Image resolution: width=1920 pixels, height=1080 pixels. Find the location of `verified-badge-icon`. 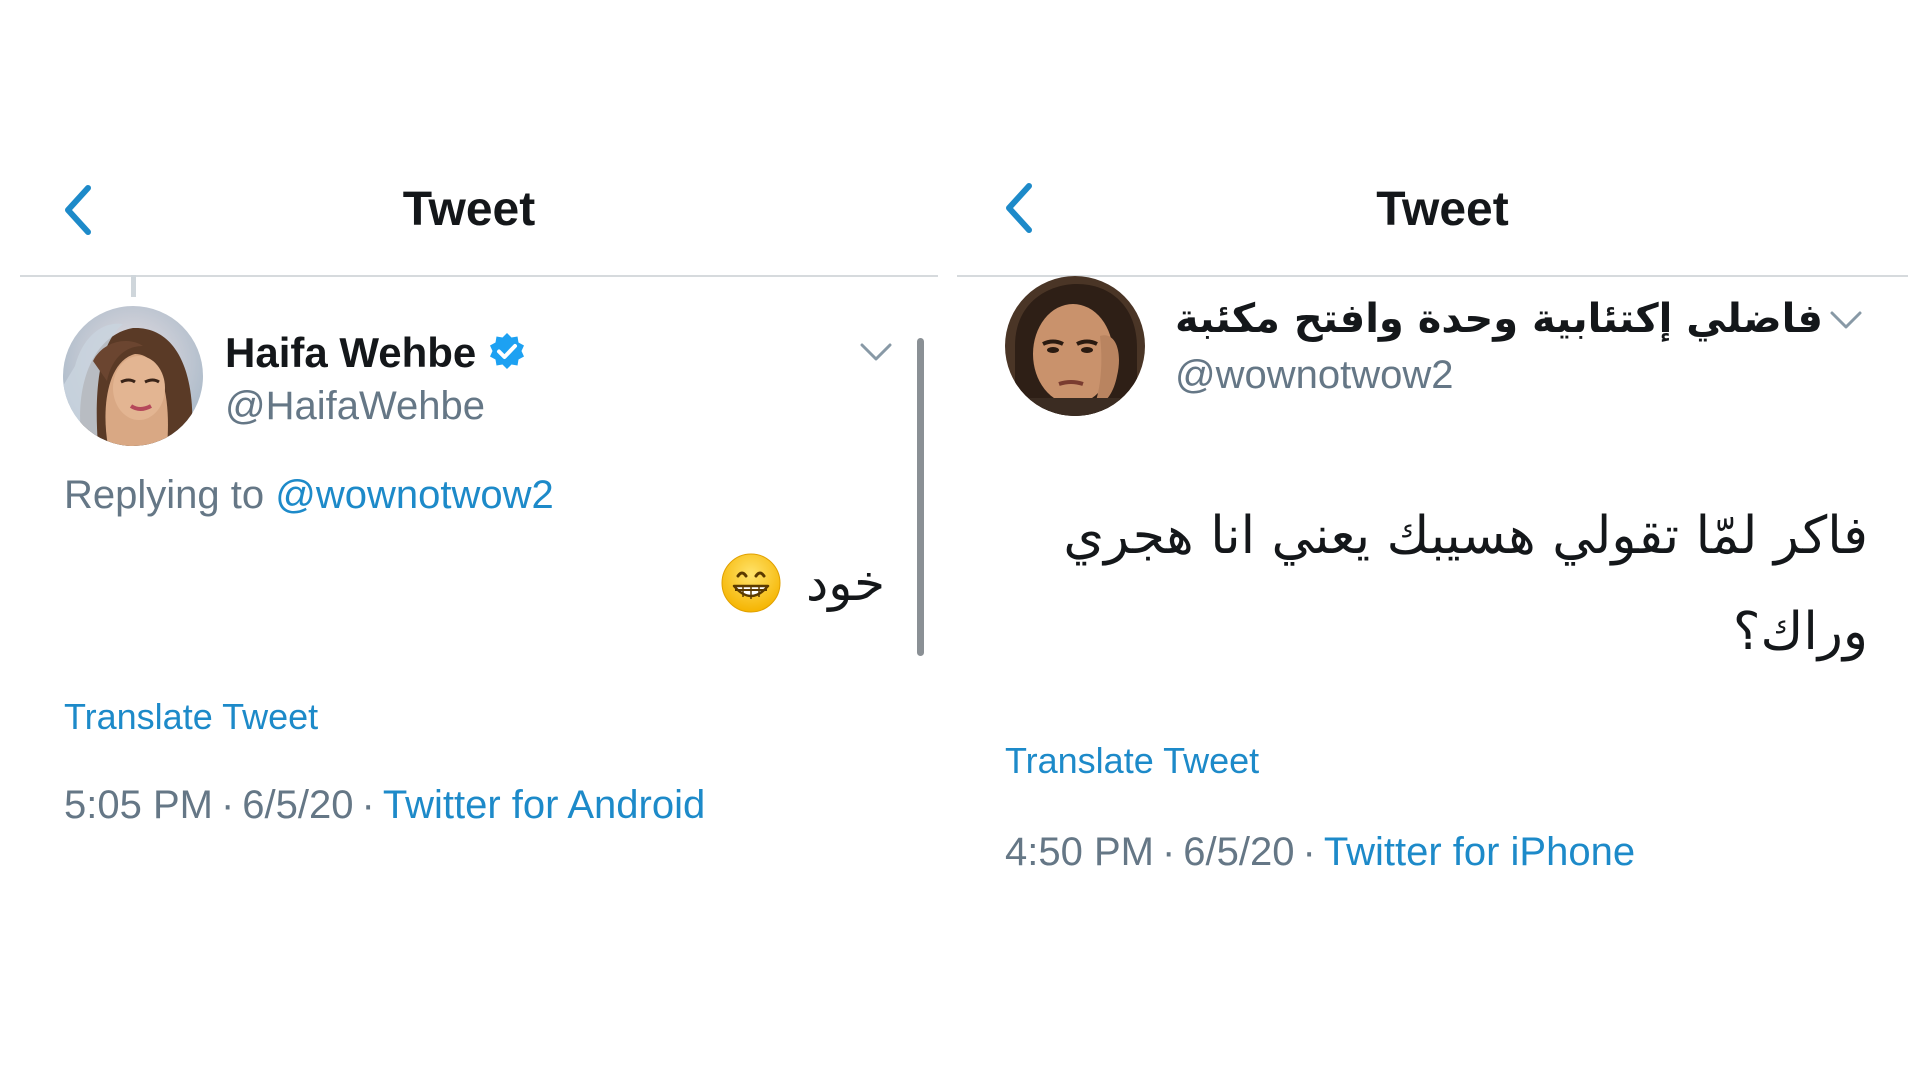

verified-badge-icon is located at coordinates (507, 352).